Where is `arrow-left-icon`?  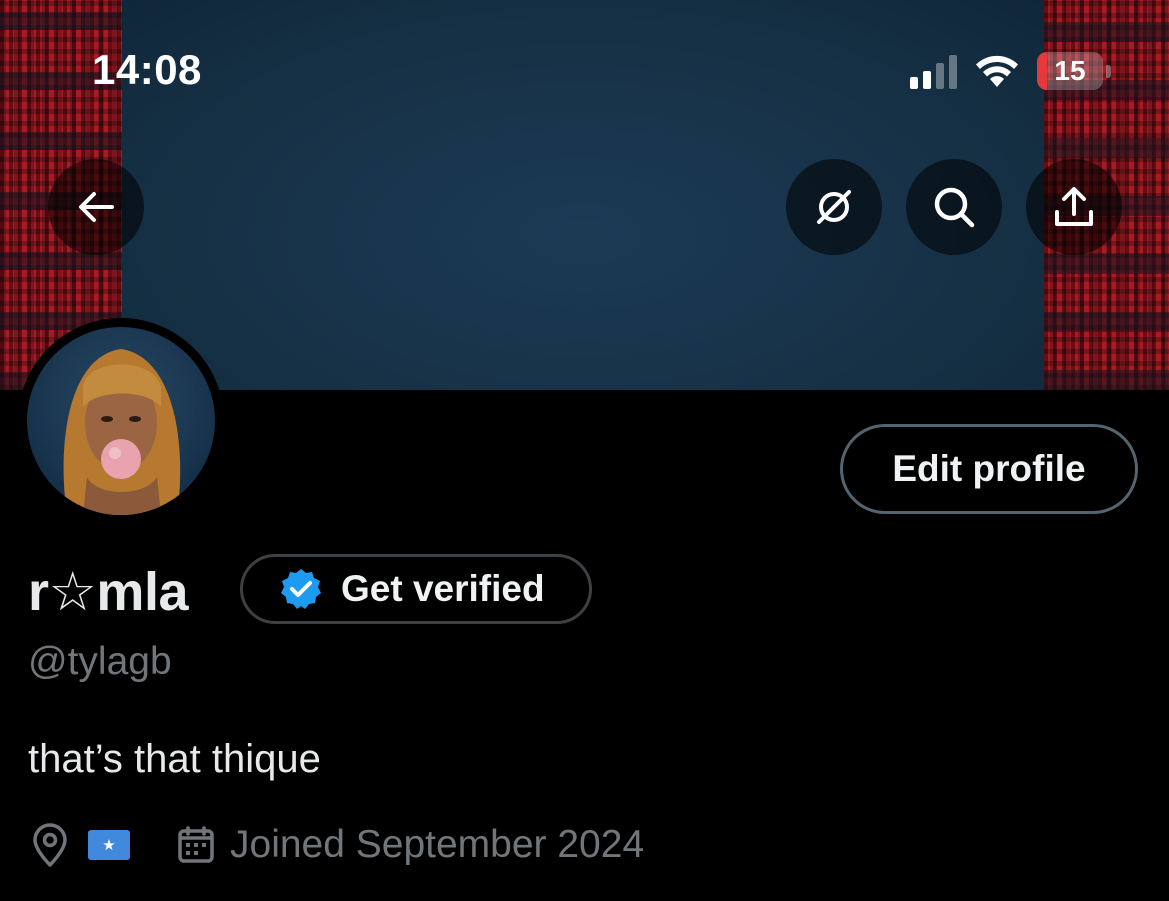
arrow-left-icon is located at coordinates (96, 207).